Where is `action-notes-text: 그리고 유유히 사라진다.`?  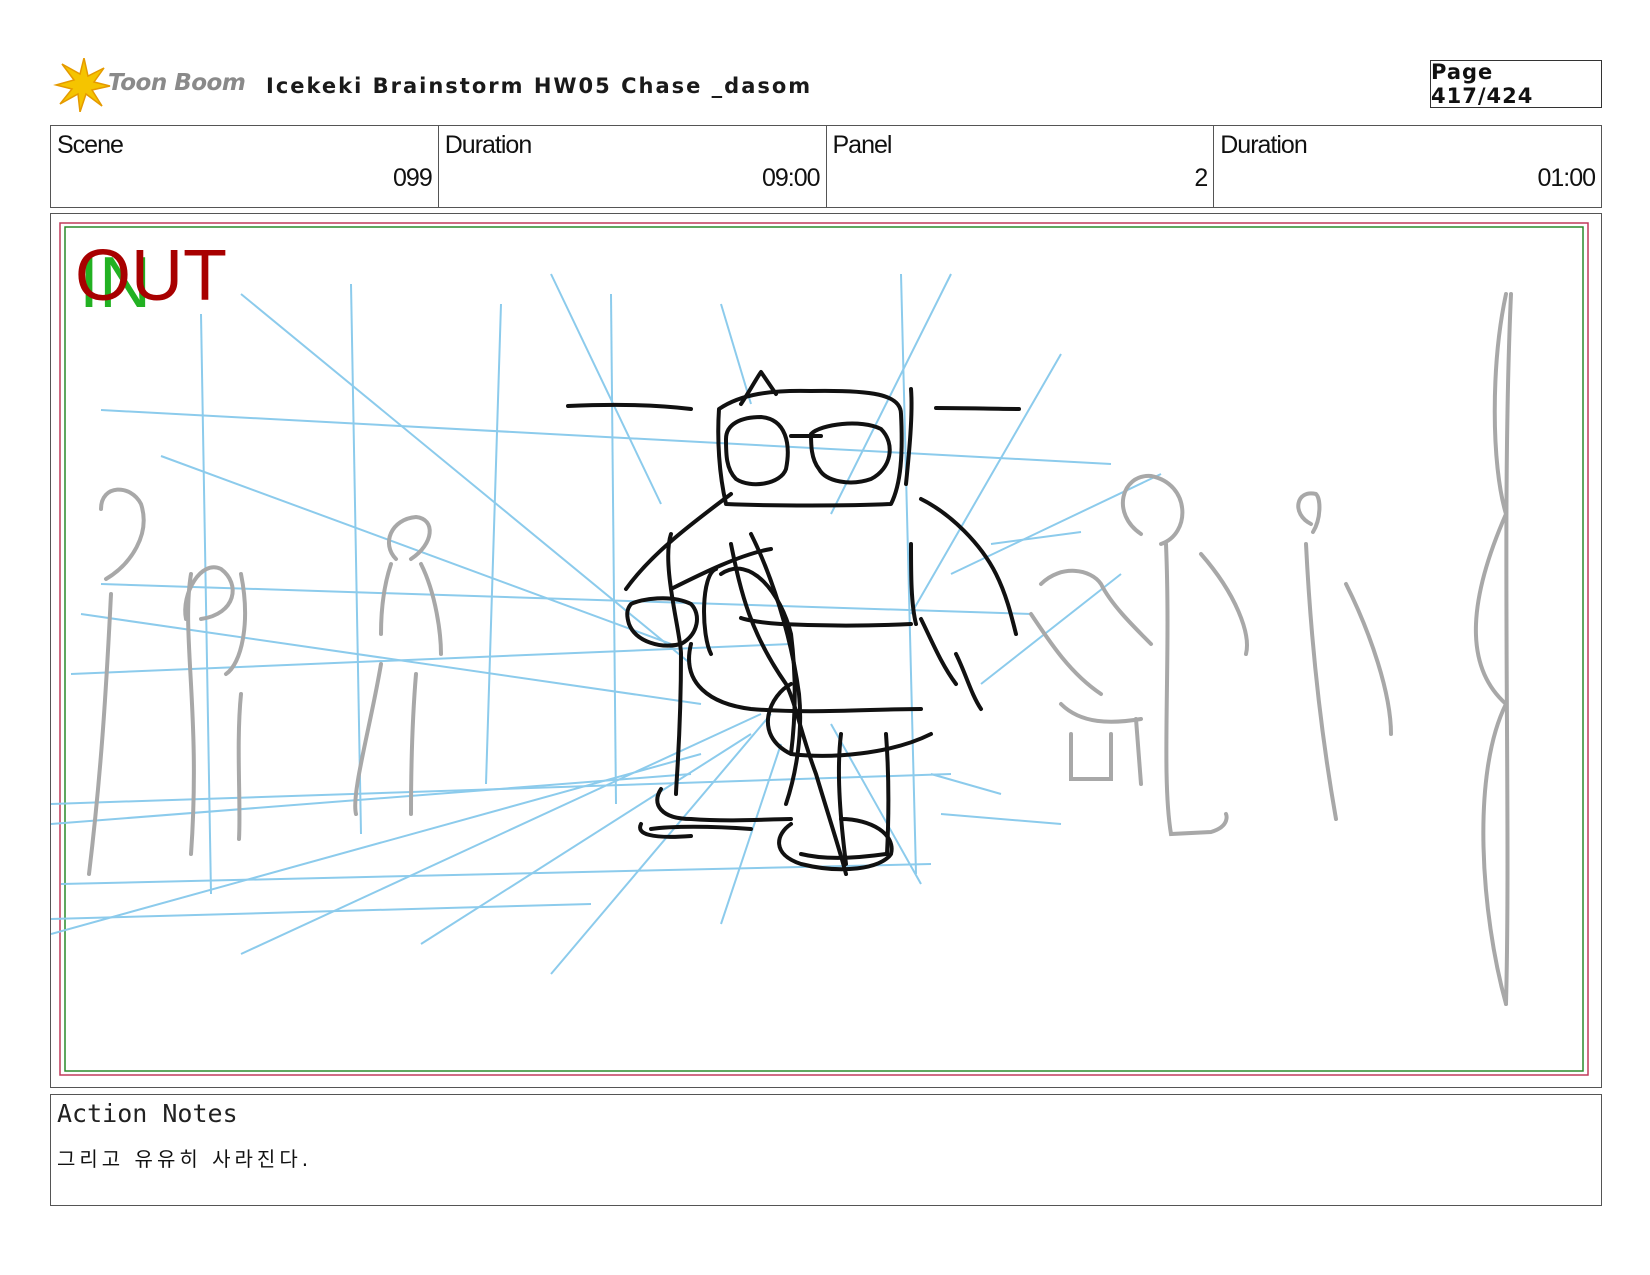 action-notes-text: 그리고 유유히 사라진다. is located at coordinates (185, 1159).